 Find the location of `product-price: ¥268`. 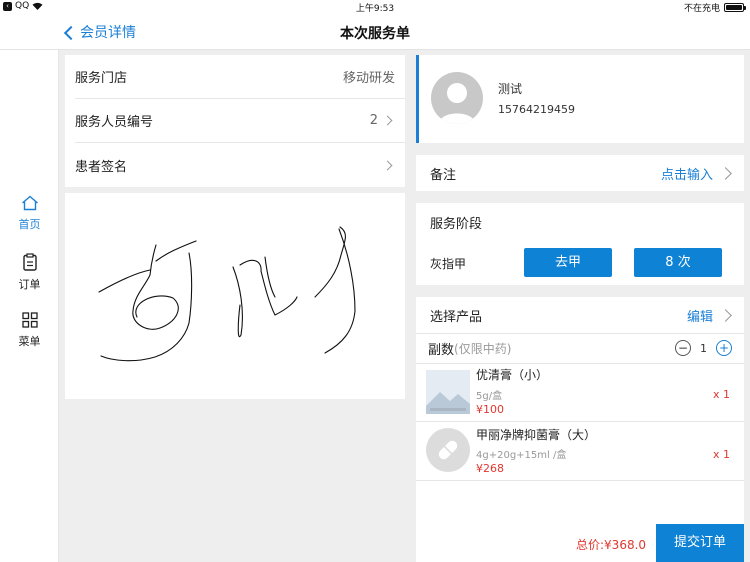

product-price: ¥268 is located at coordinates (490, 468).